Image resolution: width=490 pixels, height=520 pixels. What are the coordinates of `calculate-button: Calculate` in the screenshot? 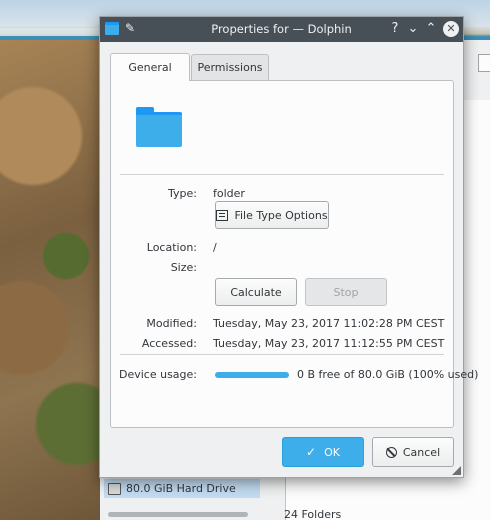 It's located at (256, 292).